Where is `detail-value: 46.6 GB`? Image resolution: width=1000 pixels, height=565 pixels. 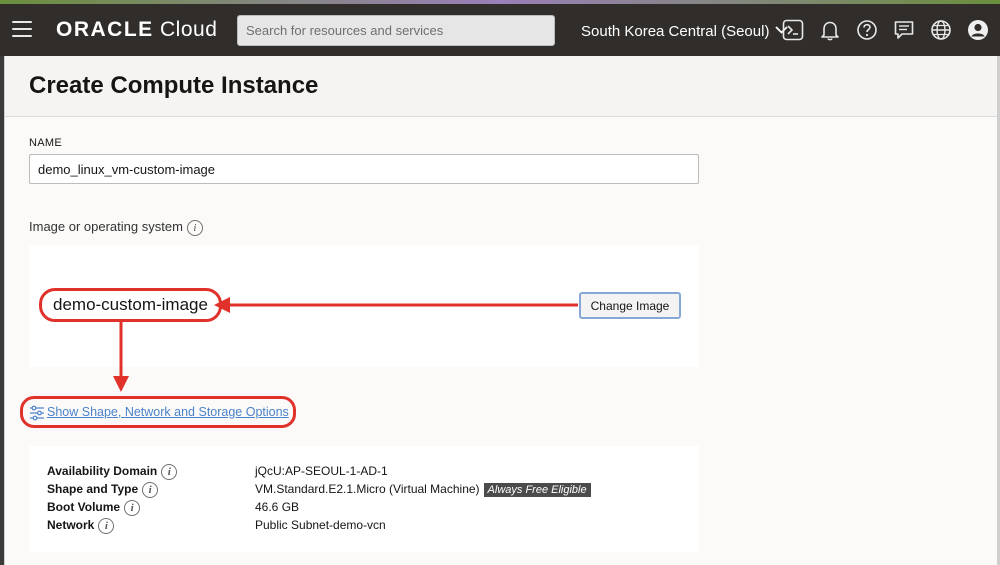 detail-value: 46.6 GB is located at coordinates (277, 507).